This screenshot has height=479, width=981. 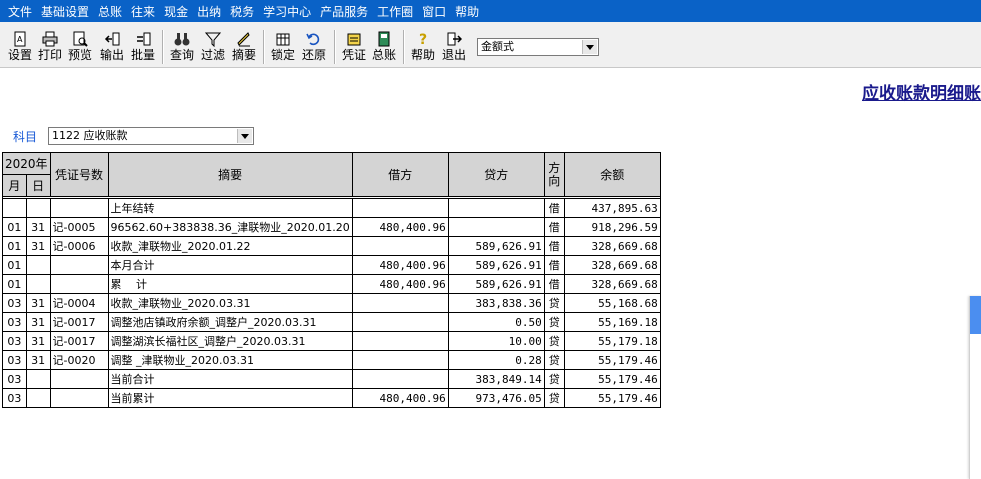 I want to click on menu-file: 文件, so click(x=20, y=11).